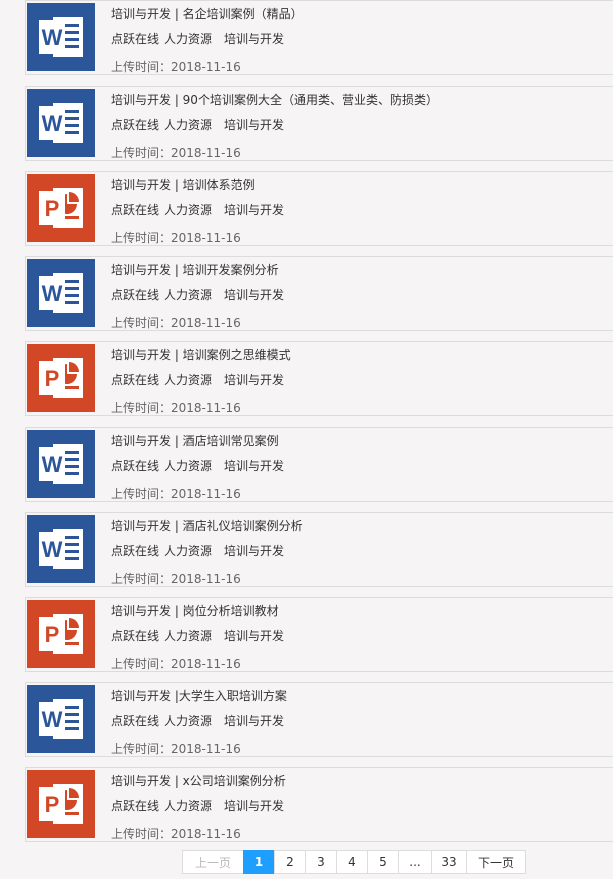 The width and height of the screenshot is (613, 879). I want to click on page-4-button: 4, so click(352, 862).